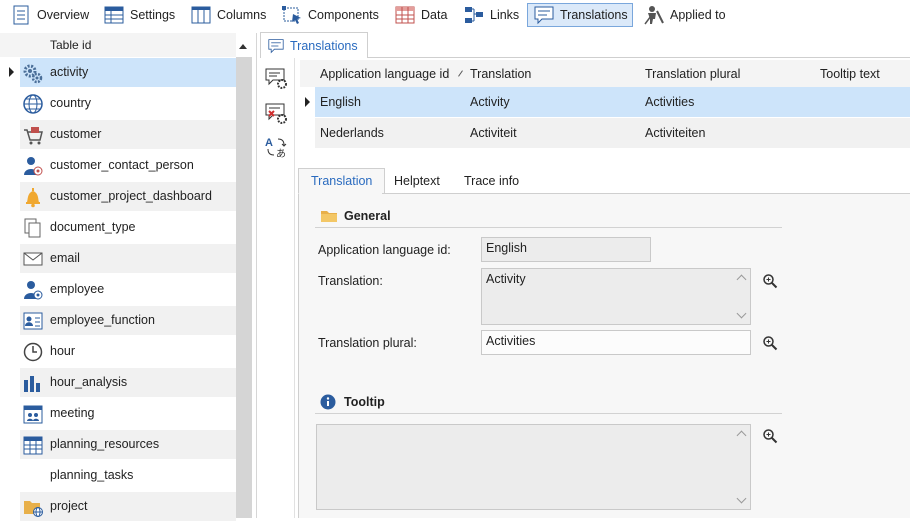 The height and width of the screenshot is (522, 910). I want to click on delete-record-button, so click(276, 113).